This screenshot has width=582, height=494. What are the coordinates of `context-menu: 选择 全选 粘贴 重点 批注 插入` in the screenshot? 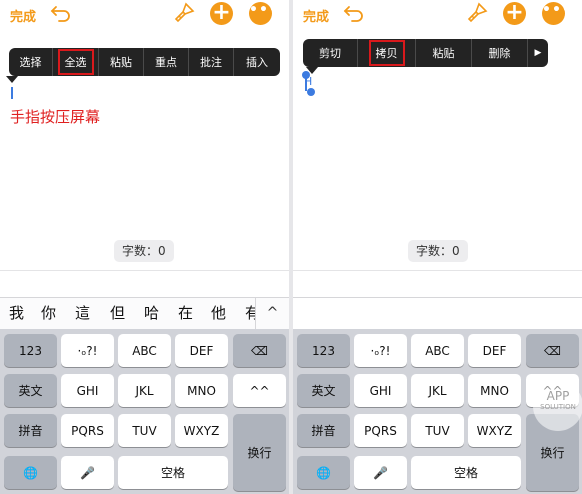 It's located at (144, 62).